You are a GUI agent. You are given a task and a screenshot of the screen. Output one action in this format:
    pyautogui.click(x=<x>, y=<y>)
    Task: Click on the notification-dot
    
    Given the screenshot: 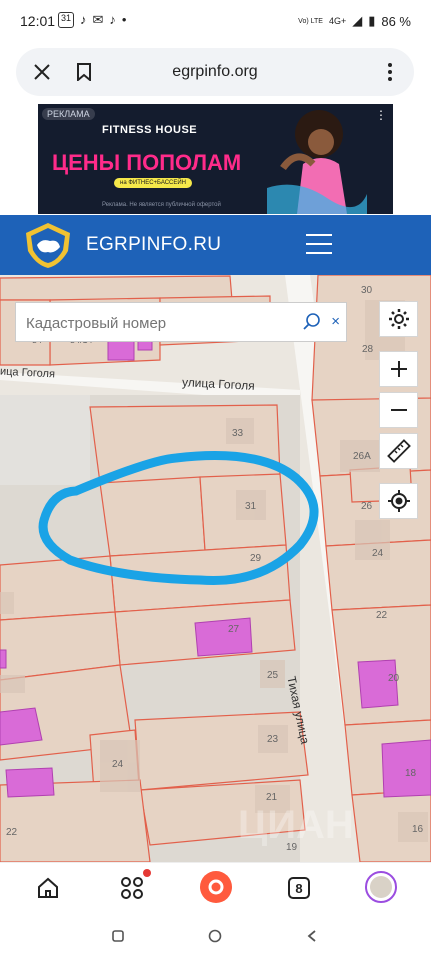 What is the action you would take?
    pyautogui.click(x=147, y=873)
    